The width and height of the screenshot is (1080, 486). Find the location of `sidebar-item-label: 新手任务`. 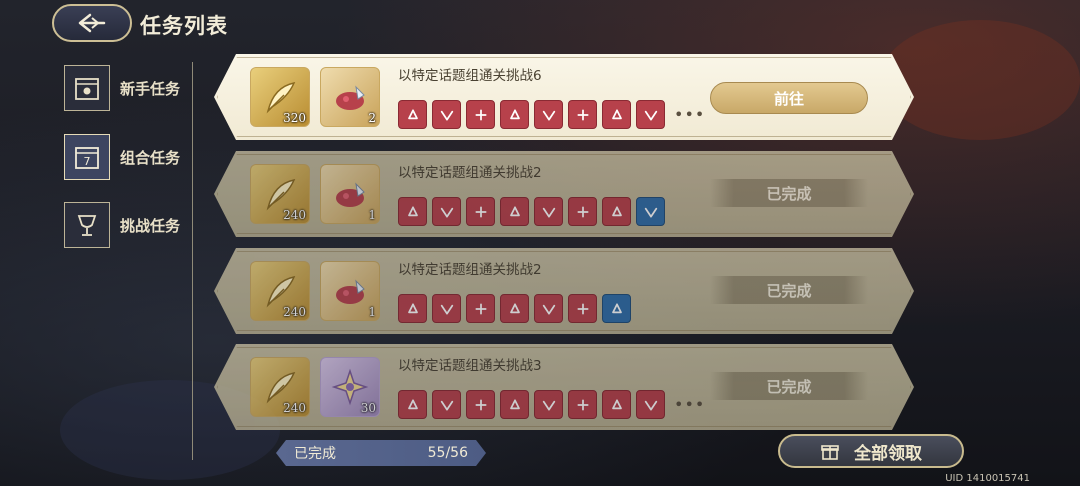

sidebar-item-label: 新手任务 is located at coordinates (150, 88).